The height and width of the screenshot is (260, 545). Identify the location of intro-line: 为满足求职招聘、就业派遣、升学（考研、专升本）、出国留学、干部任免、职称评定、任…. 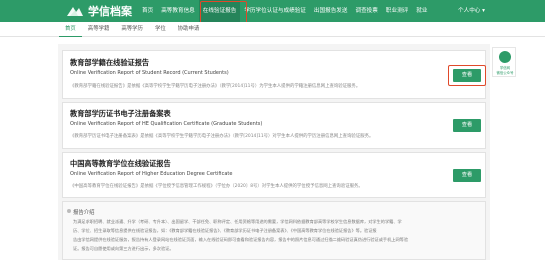
(237, 221).